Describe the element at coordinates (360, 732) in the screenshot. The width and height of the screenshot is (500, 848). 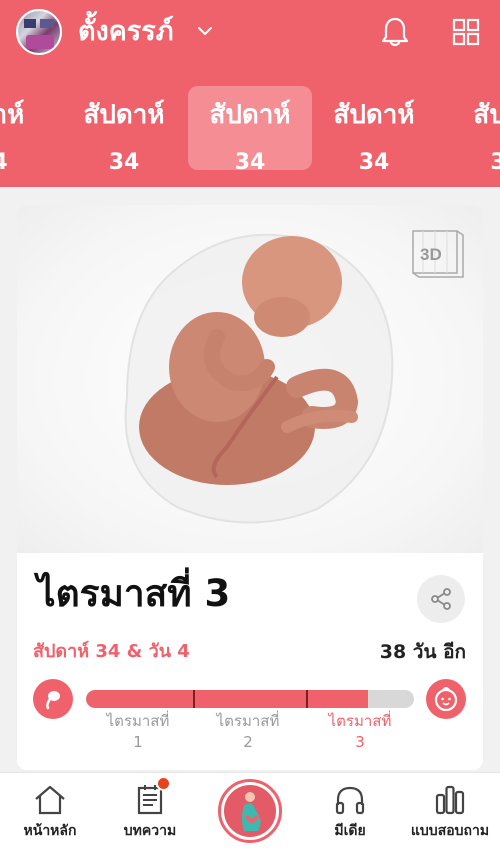
I see `trimester-step-3: ไตรมาสที่ 3` at that location.